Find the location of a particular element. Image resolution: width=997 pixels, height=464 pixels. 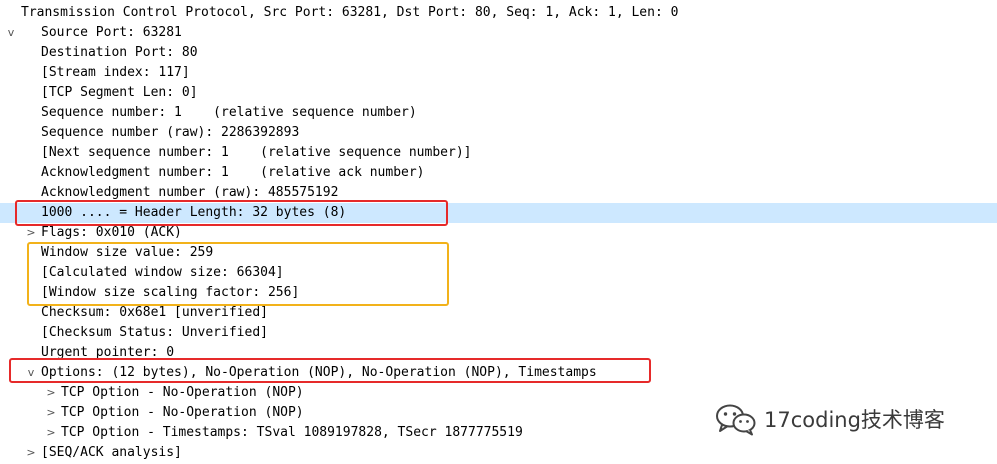

tree-row-label: Sequence number (raw): 2286392893 is located at coordinates (170, 132).